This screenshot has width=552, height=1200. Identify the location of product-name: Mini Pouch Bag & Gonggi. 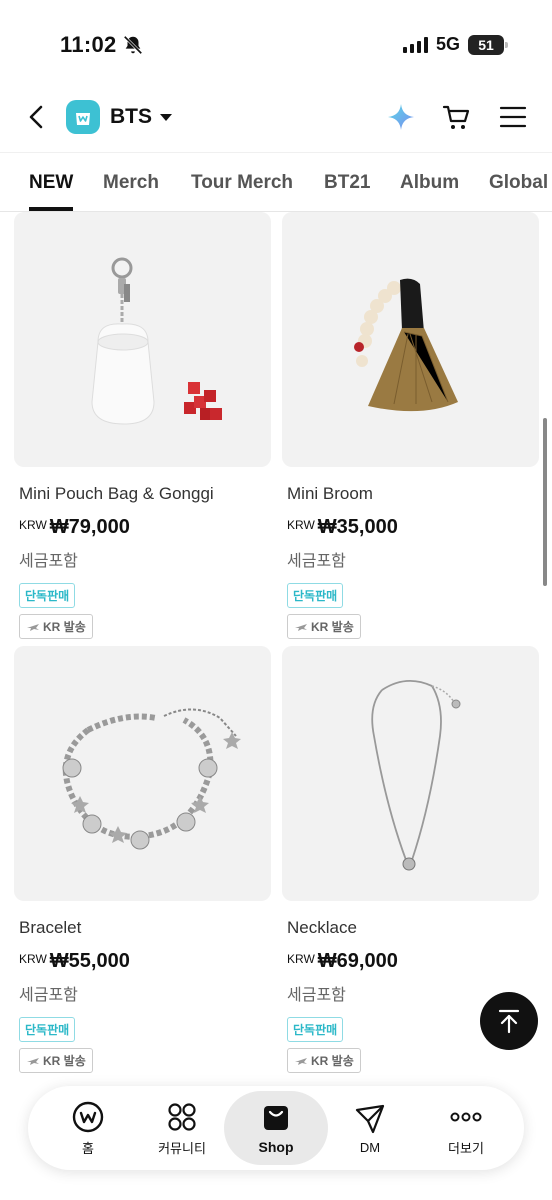
(145, 494).